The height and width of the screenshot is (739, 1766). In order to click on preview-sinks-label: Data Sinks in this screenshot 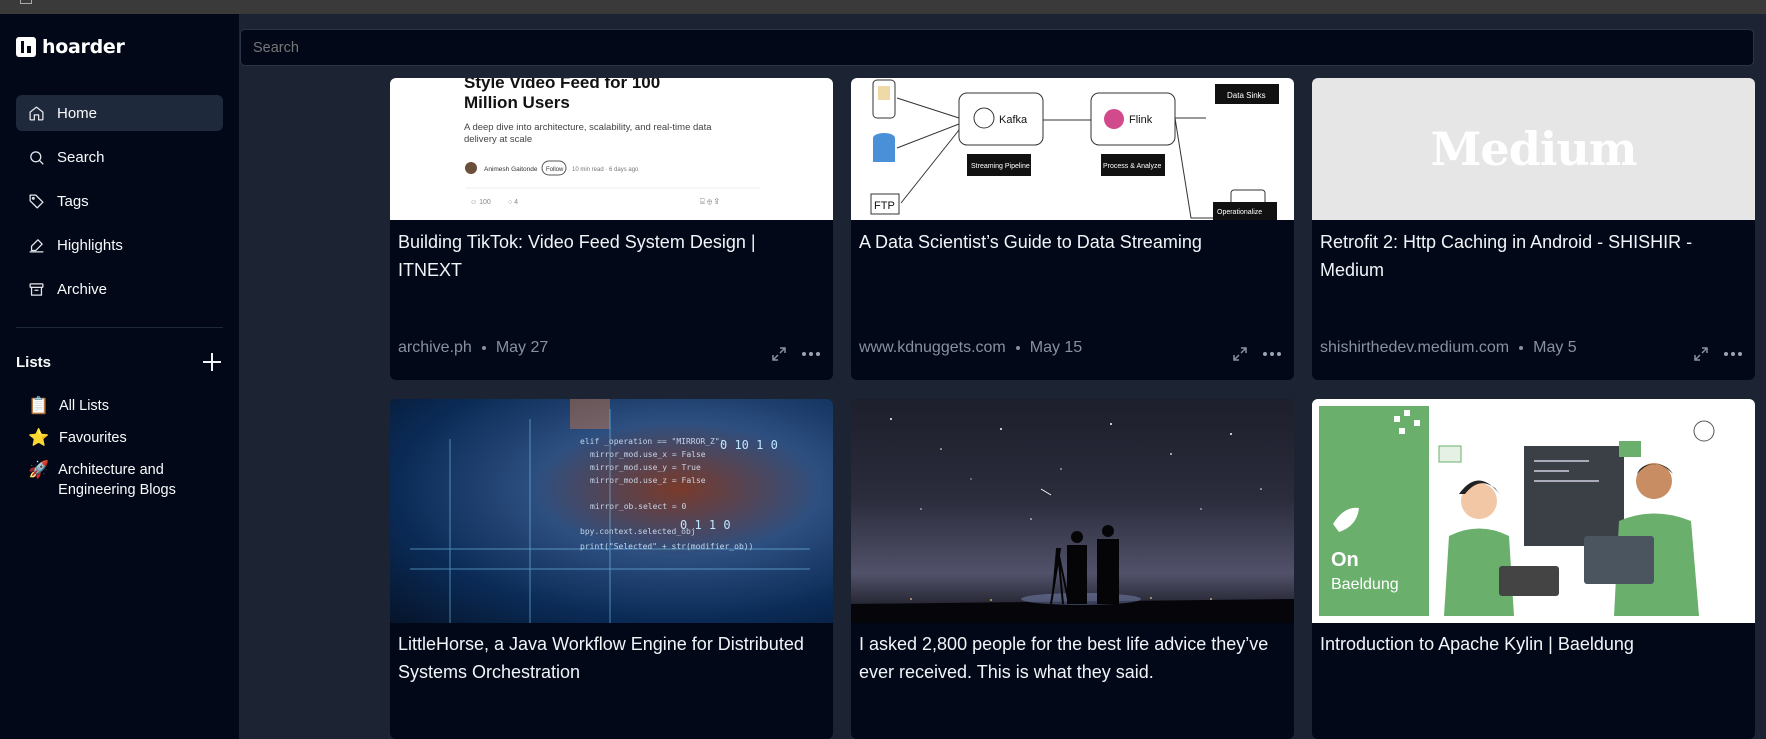, I will do `click(1246, 95)`.